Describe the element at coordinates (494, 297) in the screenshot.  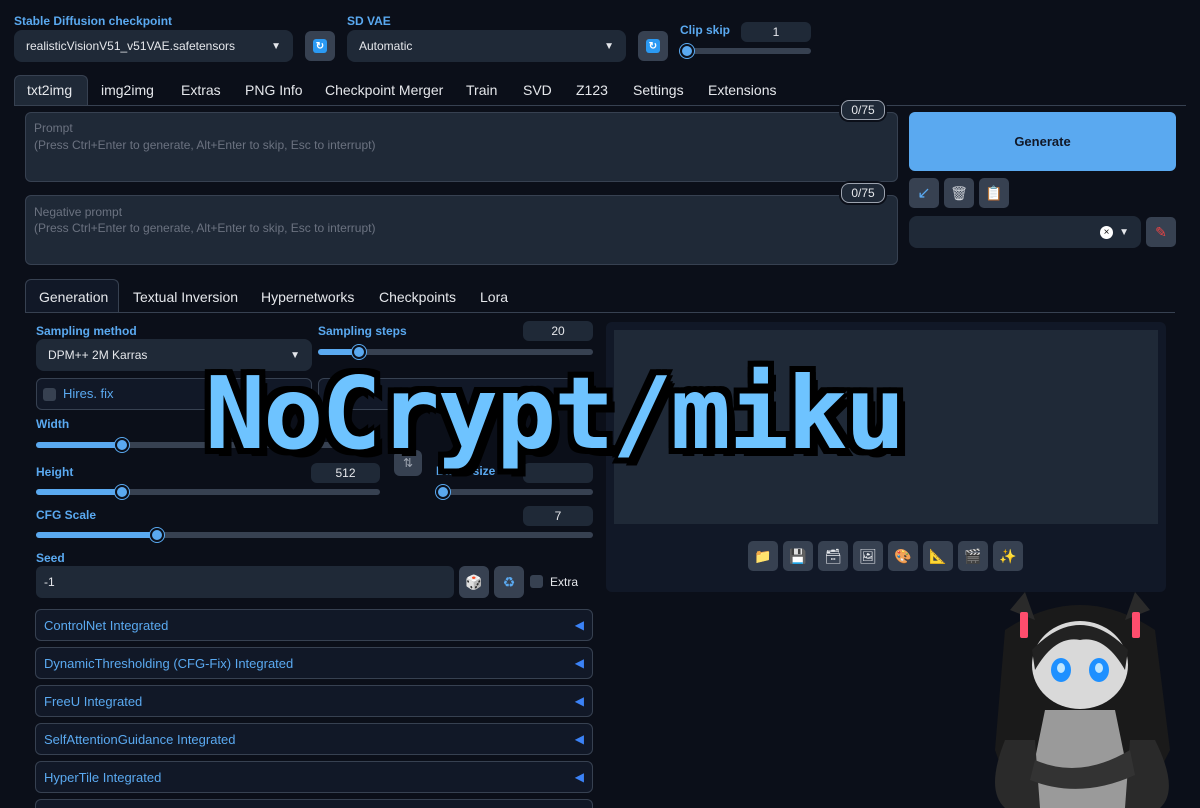
I see `subtab-lora: Lora` at that location.